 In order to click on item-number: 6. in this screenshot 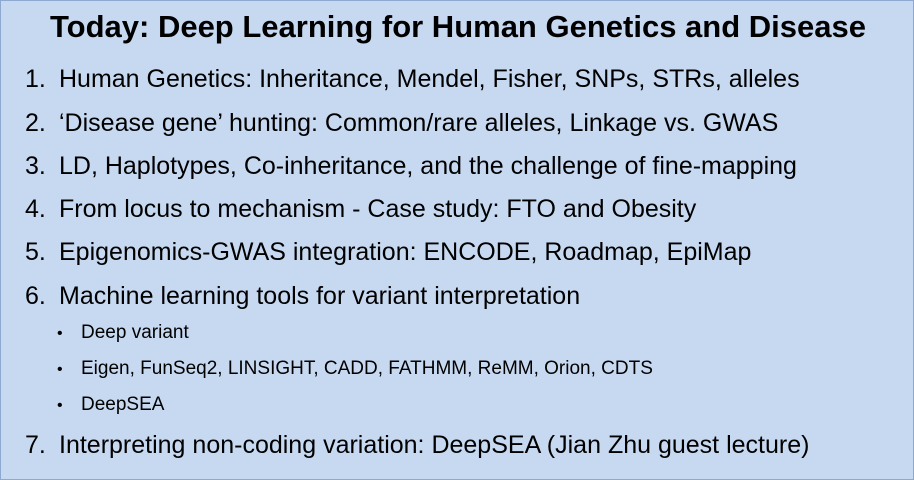, I will do `click(35, 296)`.